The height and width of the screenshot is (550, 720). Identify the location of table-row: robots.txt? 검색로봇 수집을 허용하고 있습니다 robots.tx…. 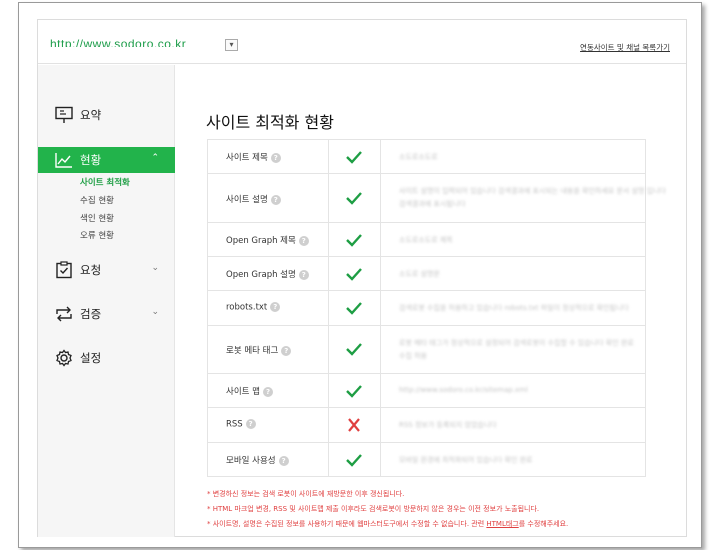
(426, 308).